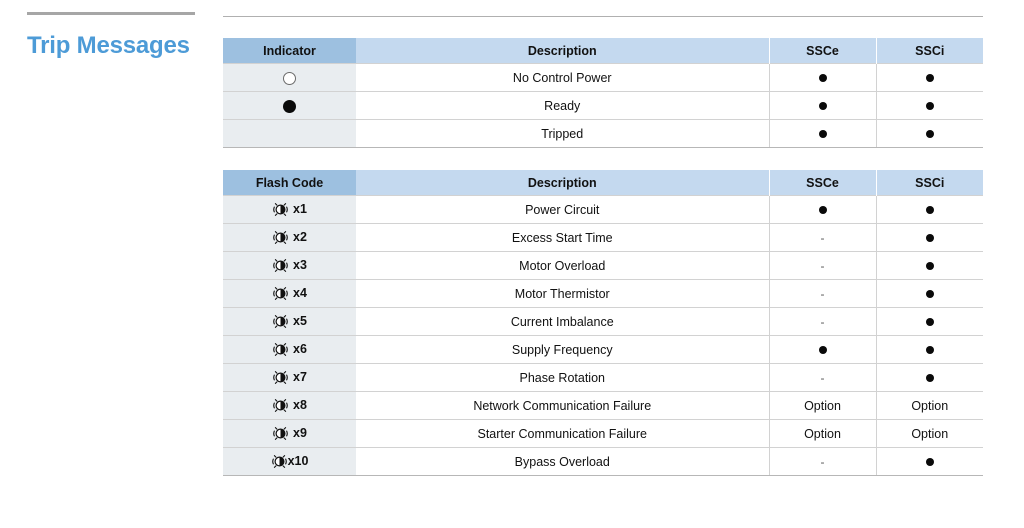 Image resolution: width=1024 pixels, height=528 pixels. What do you see at coordinates (300, 293) in the screenshot?
I see `flash-code-label: x4` at bounding box center [300, 293].